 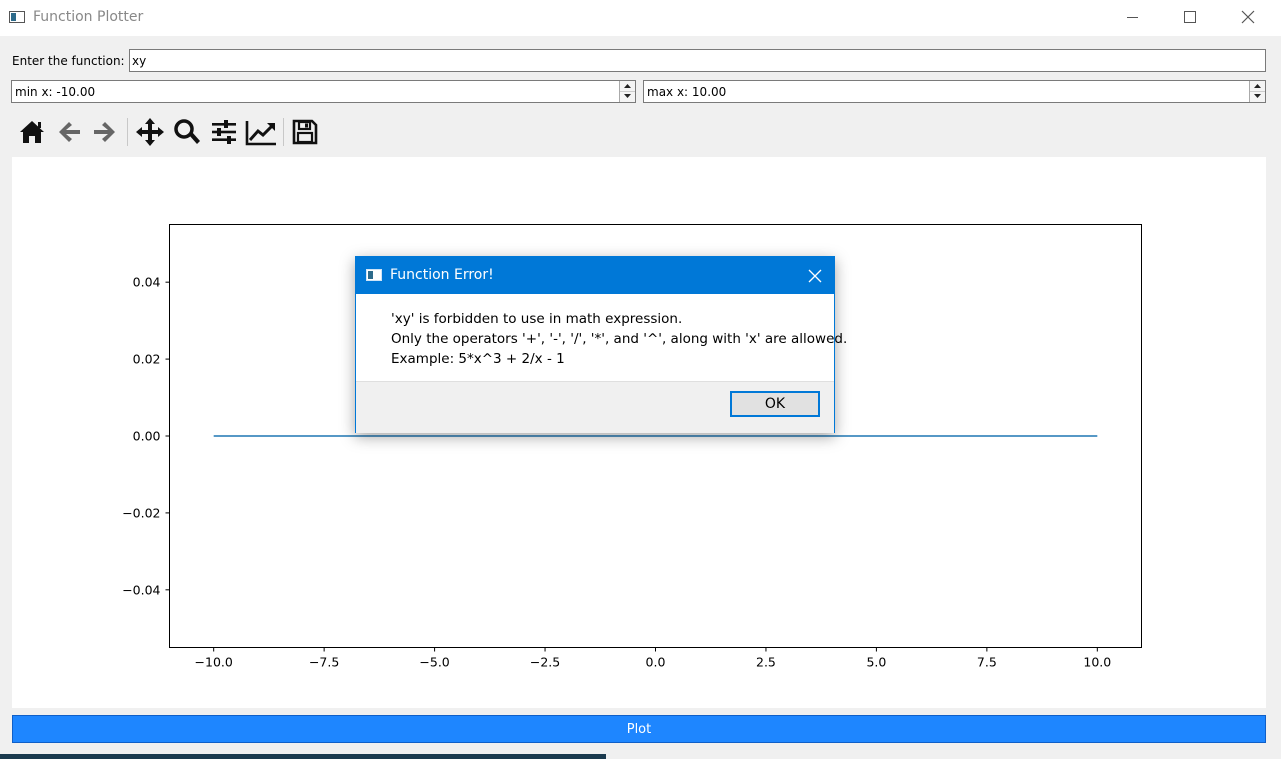 I want to click on maximize-icon, so click(x=1190, y=17).